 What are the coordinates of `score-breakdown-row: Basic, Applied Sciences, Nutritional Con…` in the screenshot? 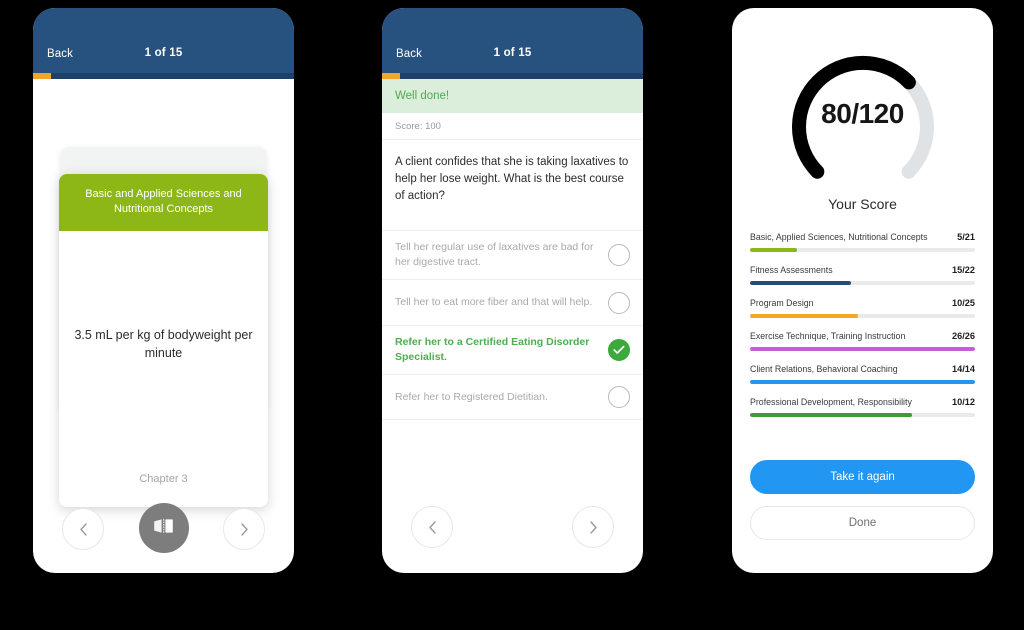 It's located at (862, 242).